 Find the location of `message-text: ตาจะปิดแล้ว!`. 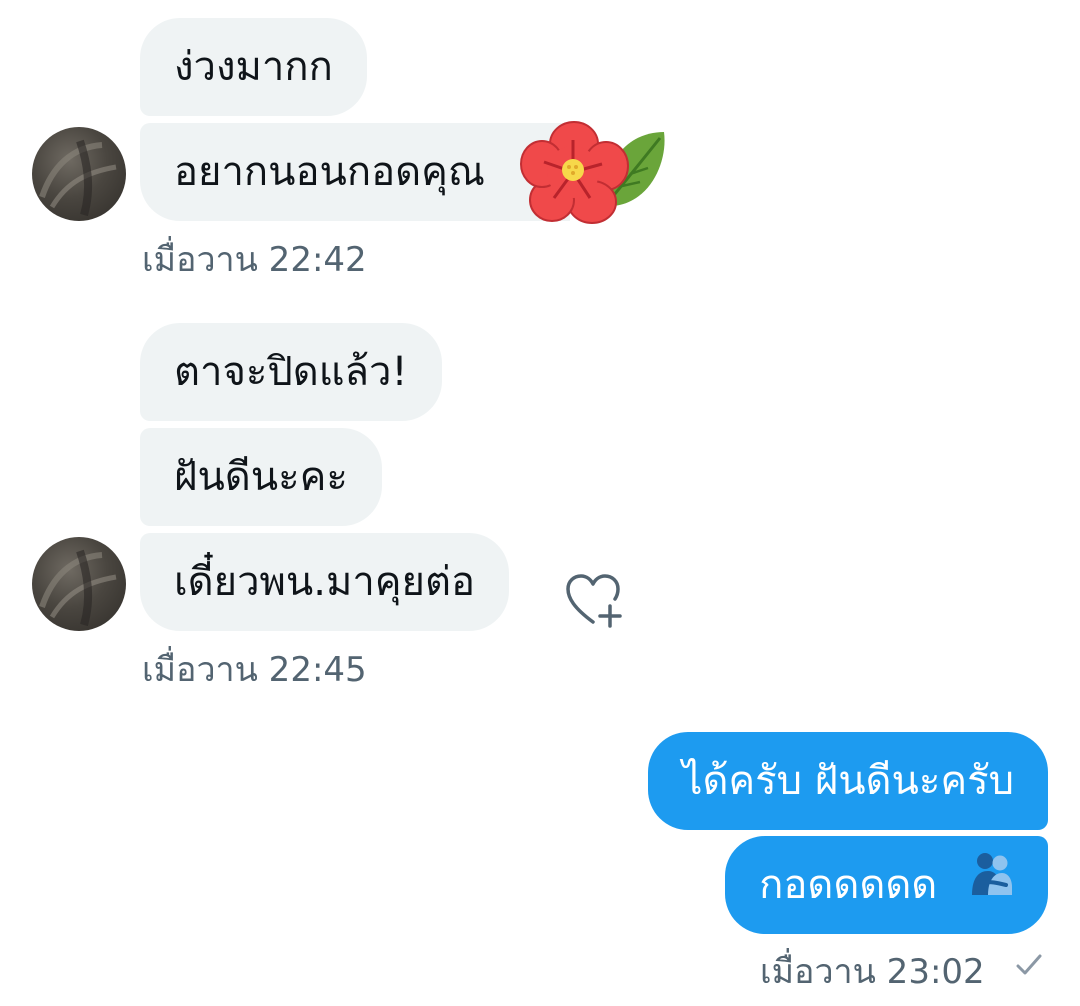

message-text: ตาจะปิดแล้ว! is located at coordinates (291, 372).